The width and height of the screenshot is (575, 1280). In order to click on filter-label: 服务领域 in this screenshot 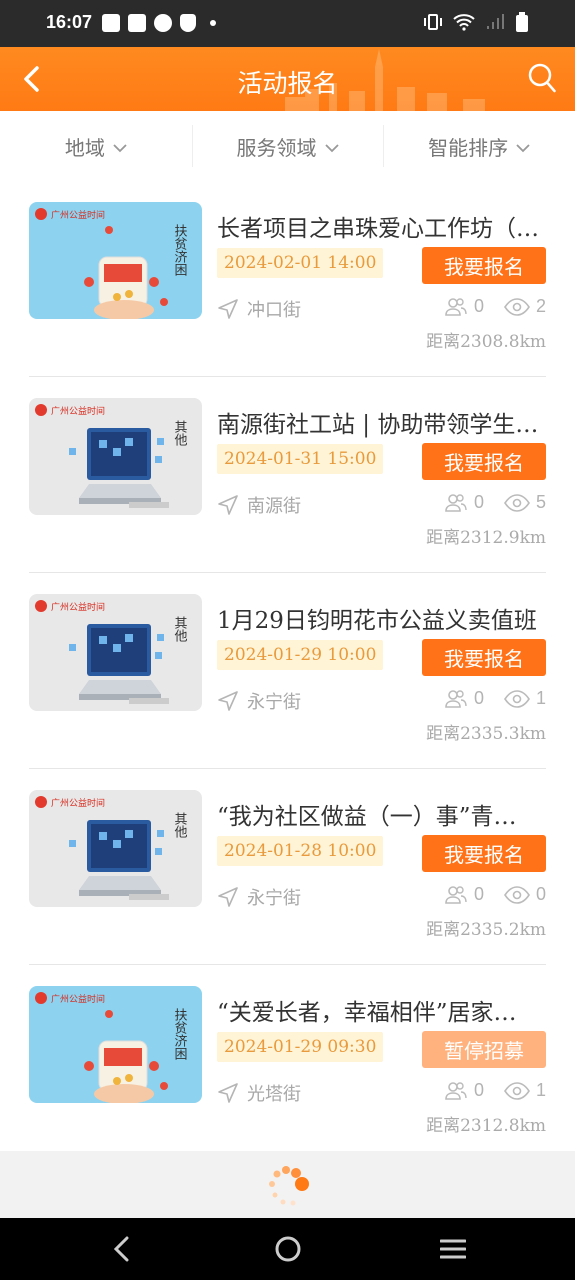, I will do `click(276, 147)`.